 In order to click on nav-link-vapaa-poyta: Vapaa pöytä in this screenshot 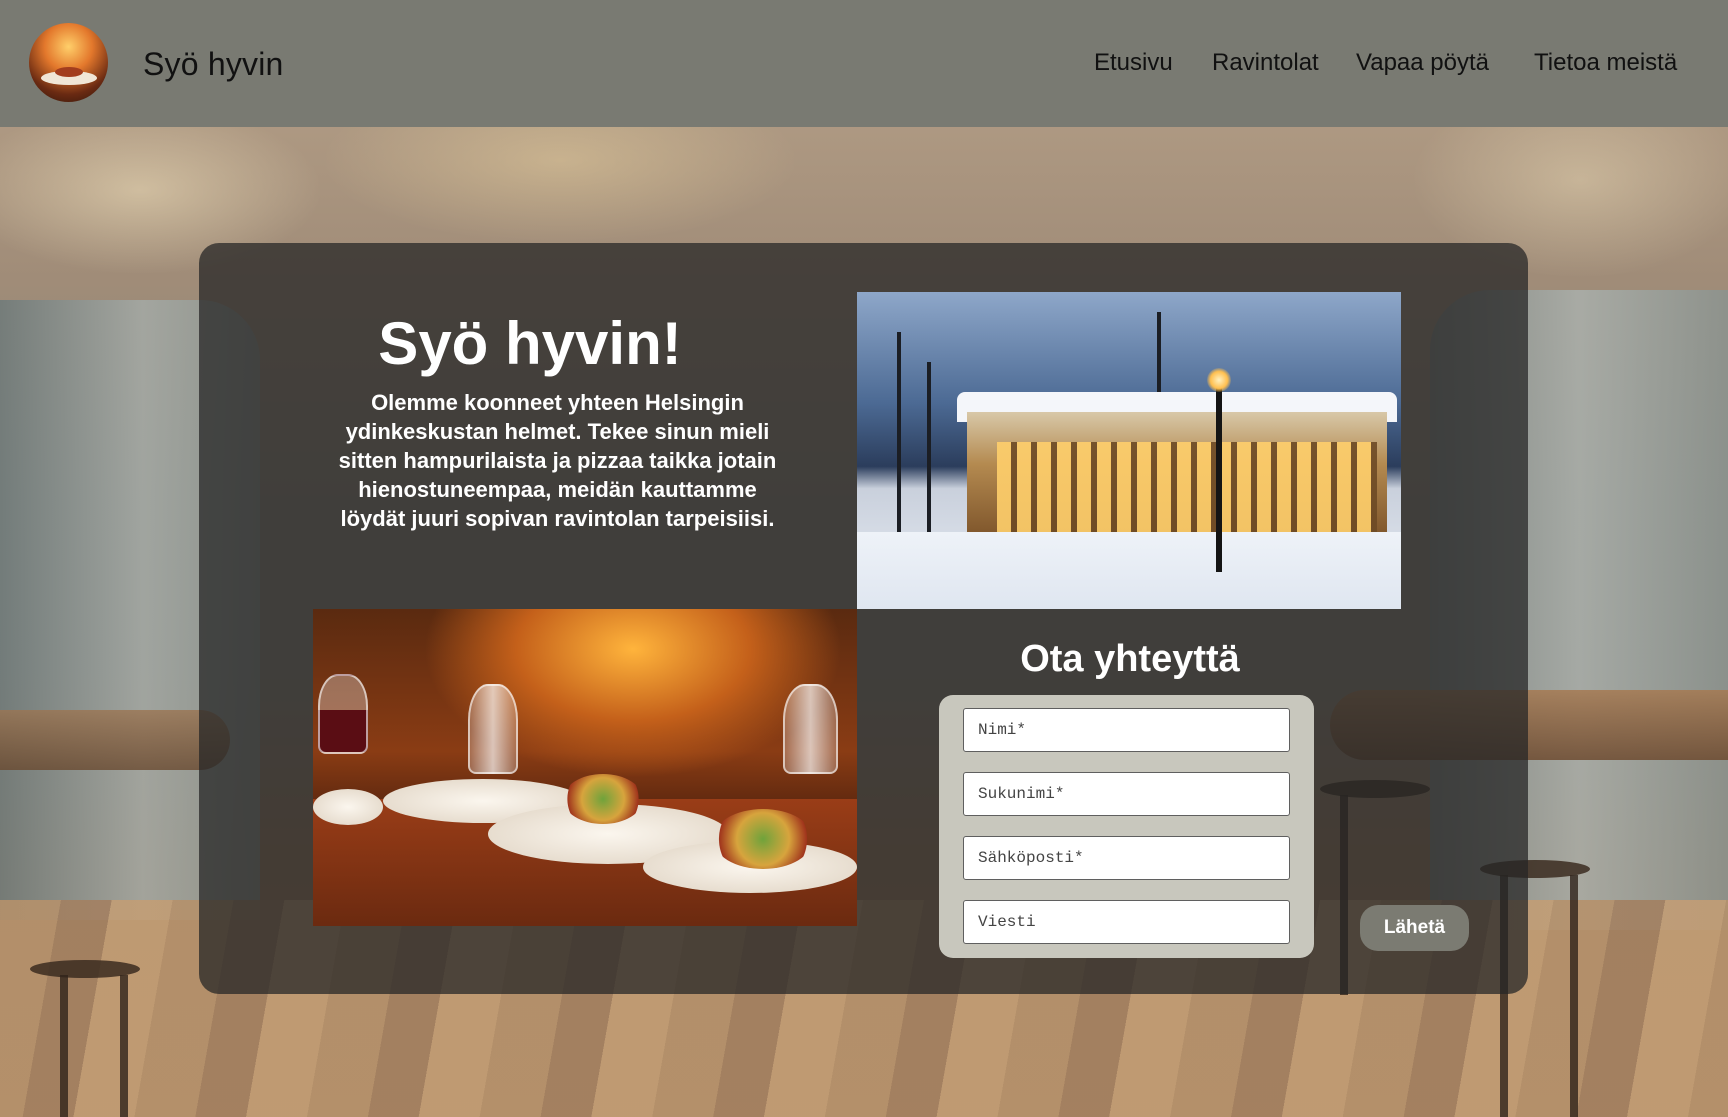, I will do `click(1422, 63)`.